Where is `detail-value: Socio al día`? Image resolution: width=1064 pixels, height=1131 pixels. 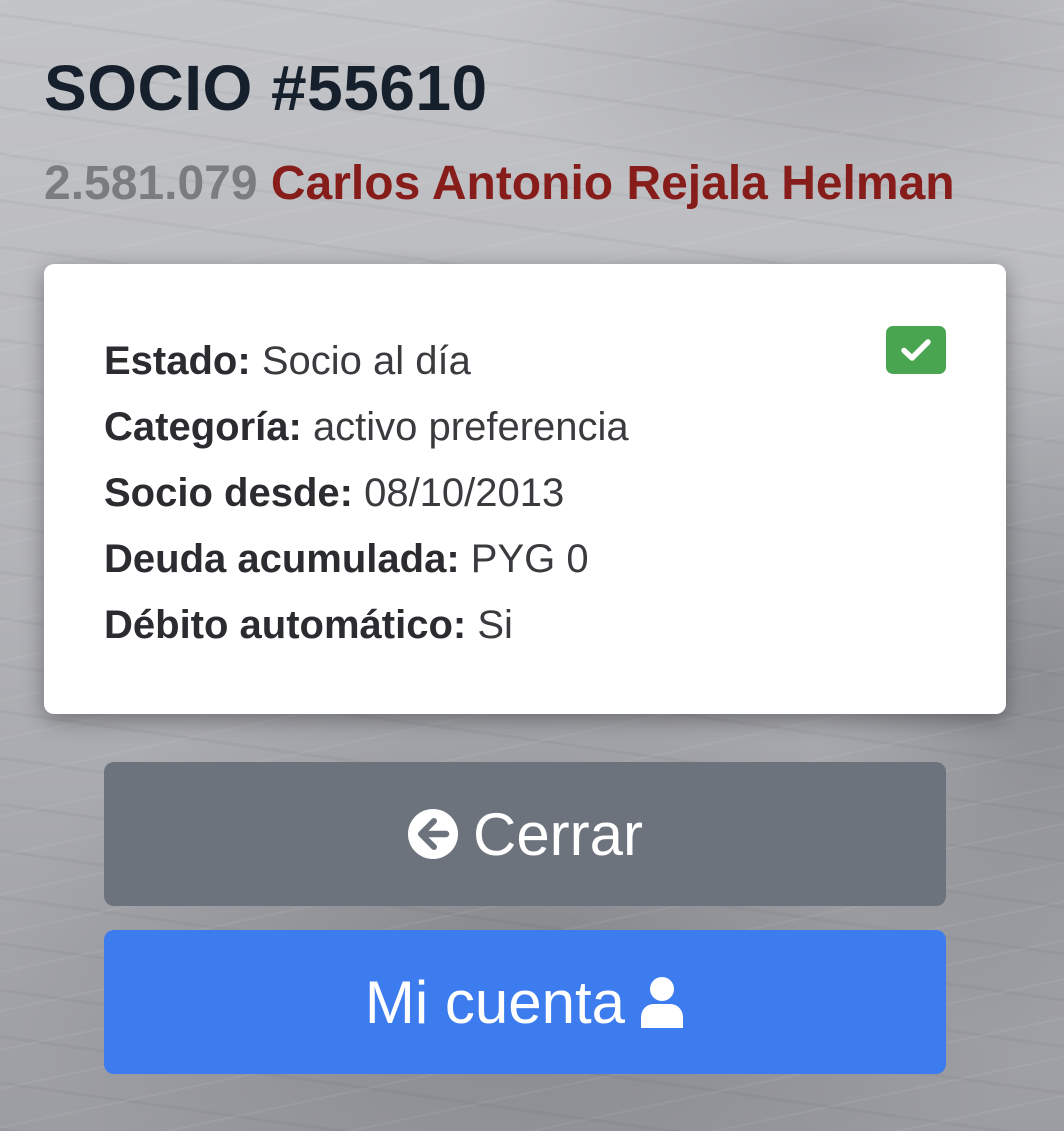
detail-value: Socio al día is located at coordinates (366, 361).